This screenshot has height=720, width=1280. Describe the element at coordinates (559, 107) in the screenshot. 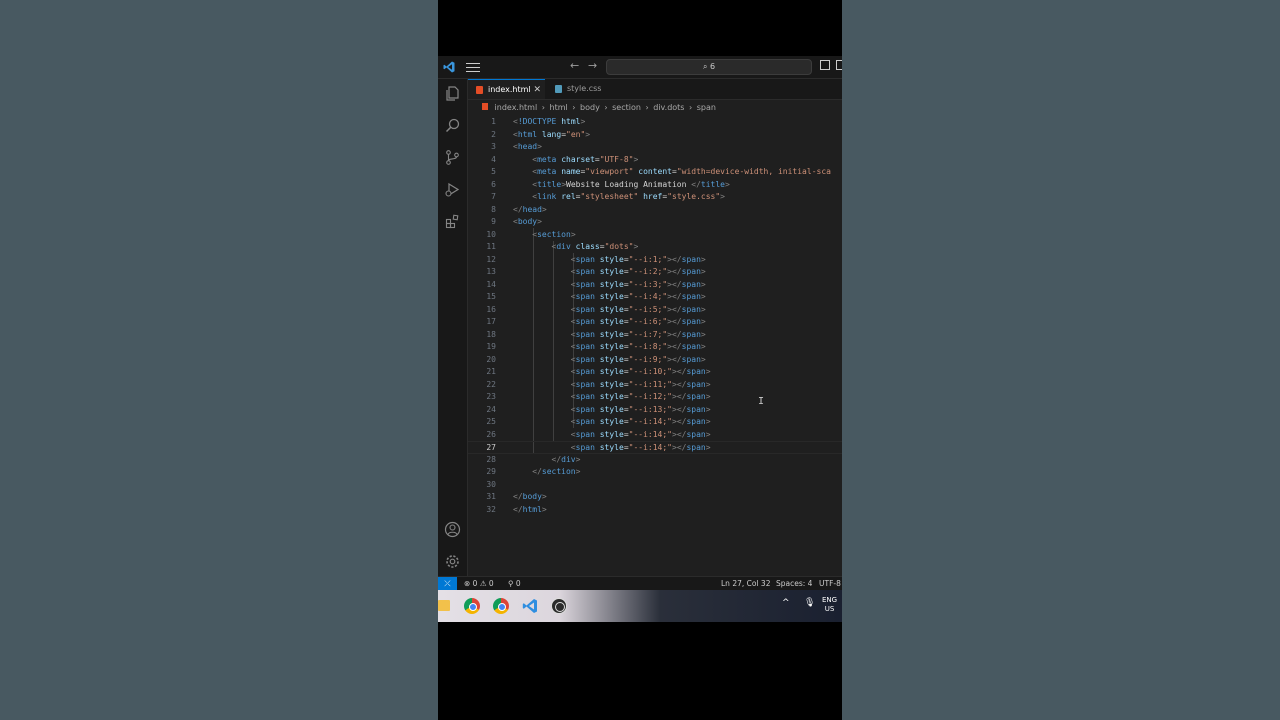

I see `breadcrumb-item: html` at that location.